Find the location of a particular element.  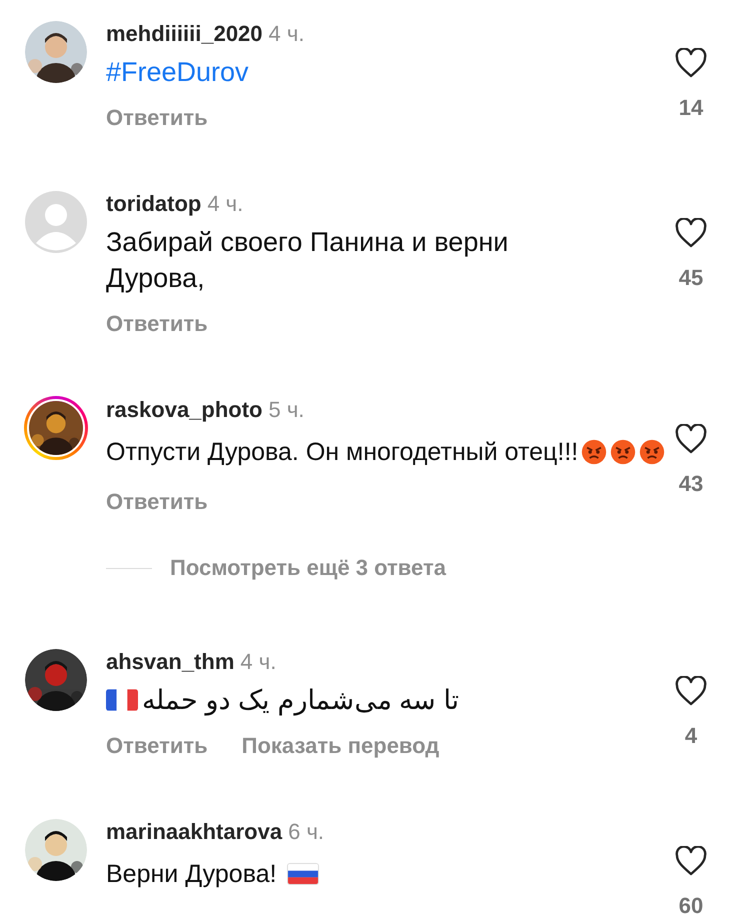

username-link: raskova_photo is located at coordinates (184, 410).